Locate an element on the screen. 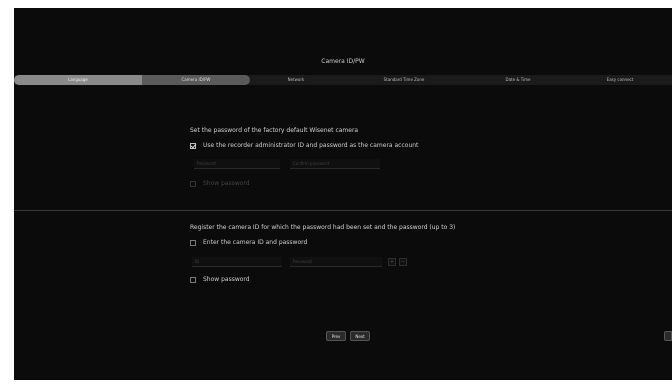  use-recorder-account-checkbox is located at coordinates (193, 145).